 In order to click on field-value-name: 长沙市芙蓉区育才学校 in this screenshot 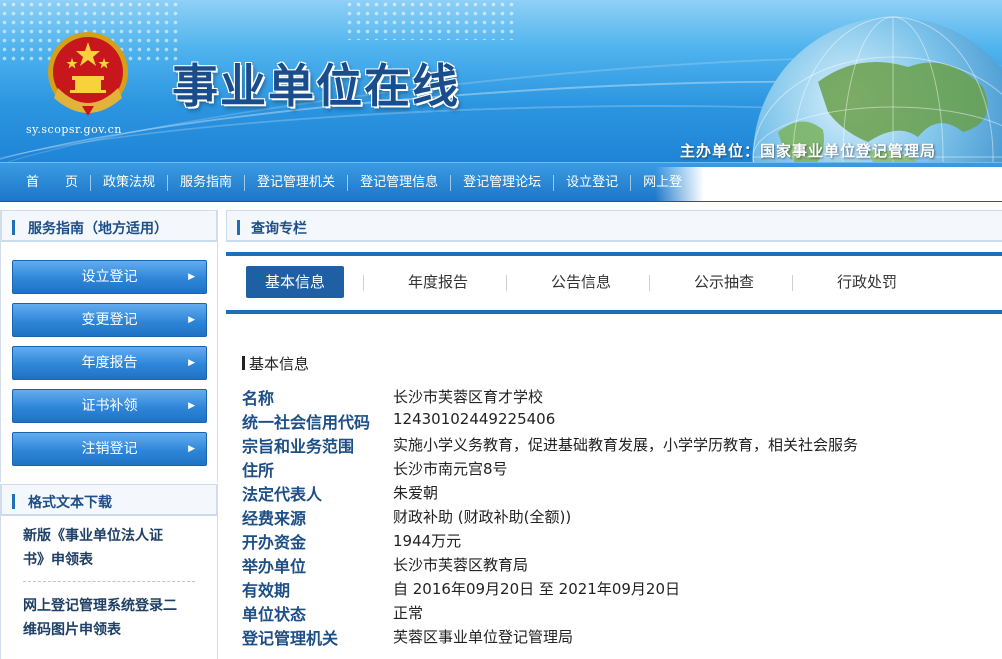, I will do `click(468, 397)`.